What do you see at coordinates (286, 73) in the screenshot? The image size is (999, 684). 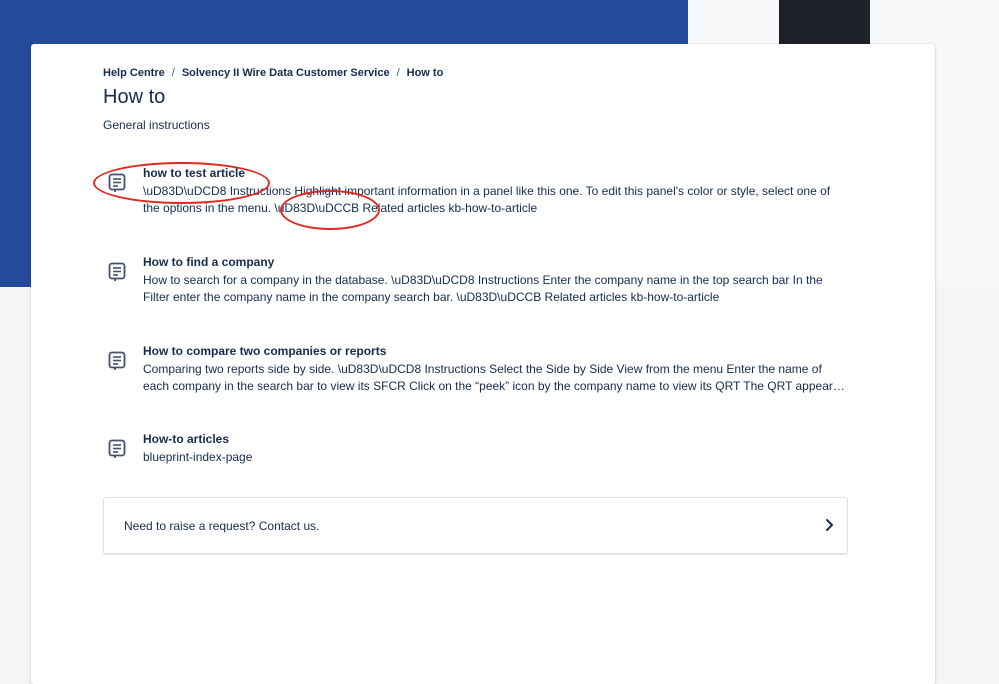 I see `breadcrumb-service-desk: Solvency II Wire Data Customer Service` at bounding box center [286, 73].